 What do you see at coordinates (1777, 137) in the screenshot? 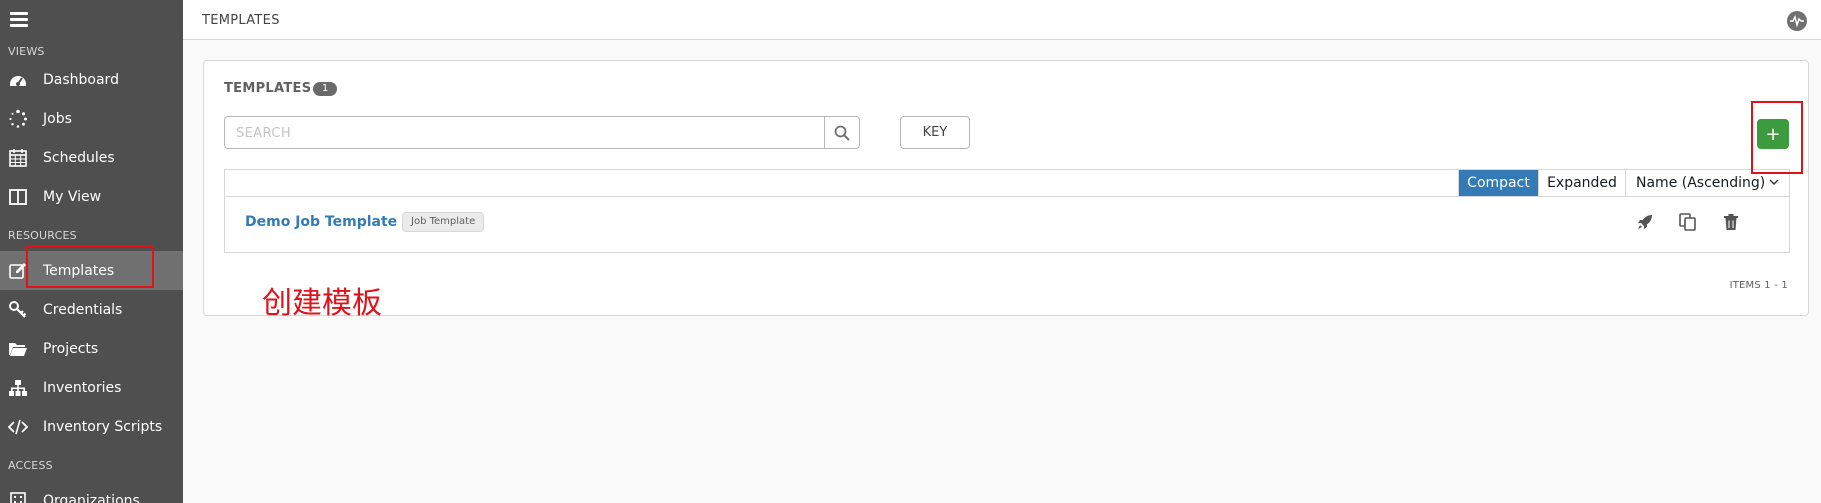
I see `annotation-highlight-add` at bounding box center [1777, 137].